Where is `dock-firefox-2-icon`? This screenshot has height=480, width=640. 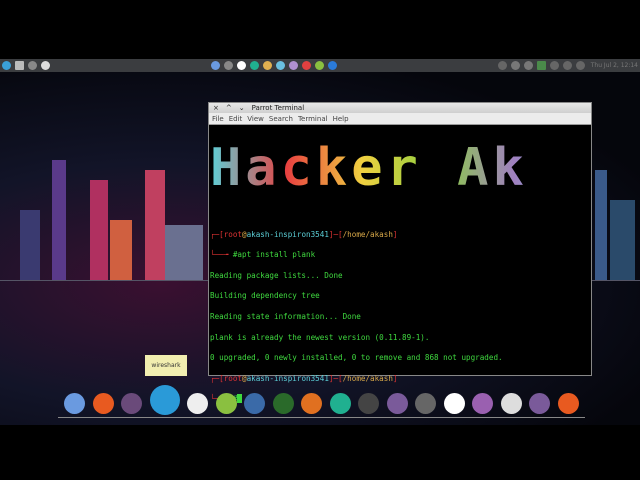 dock-firefox-2-icon is located at coordinates (568, 403).